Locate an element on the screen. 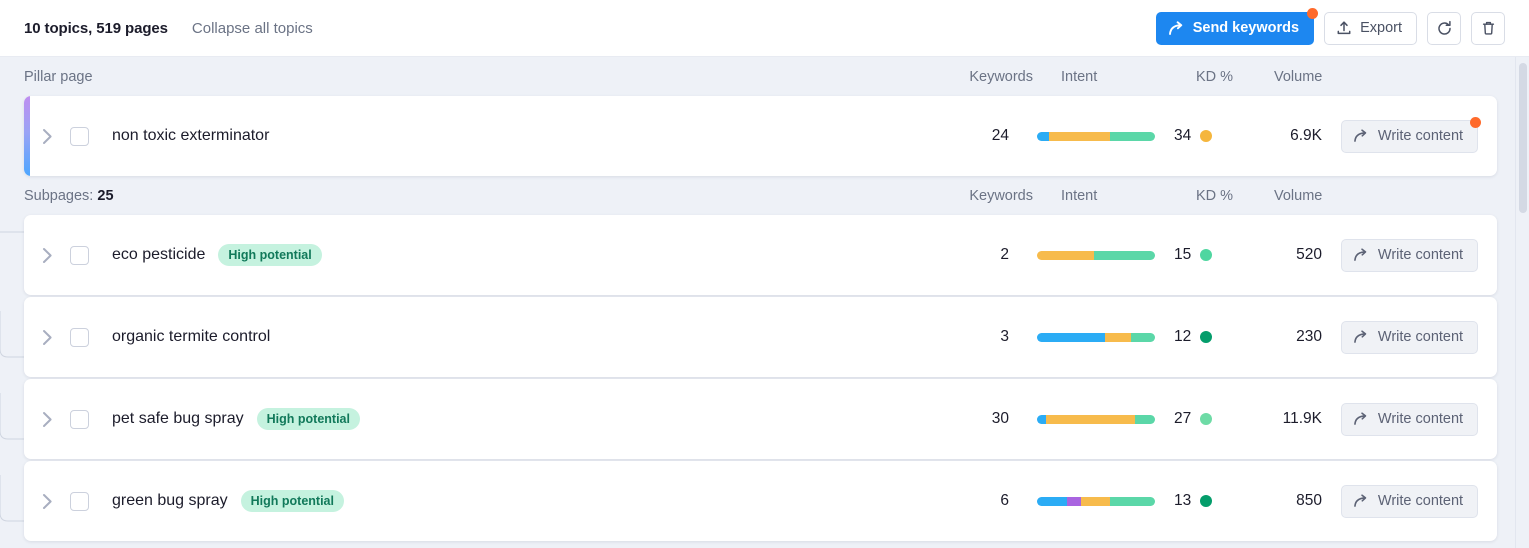 The image size is (1529, 548). subpages-column-header: Subpages: 25 Keywords Intent KD % Volume is located at coordinates (764, 195).